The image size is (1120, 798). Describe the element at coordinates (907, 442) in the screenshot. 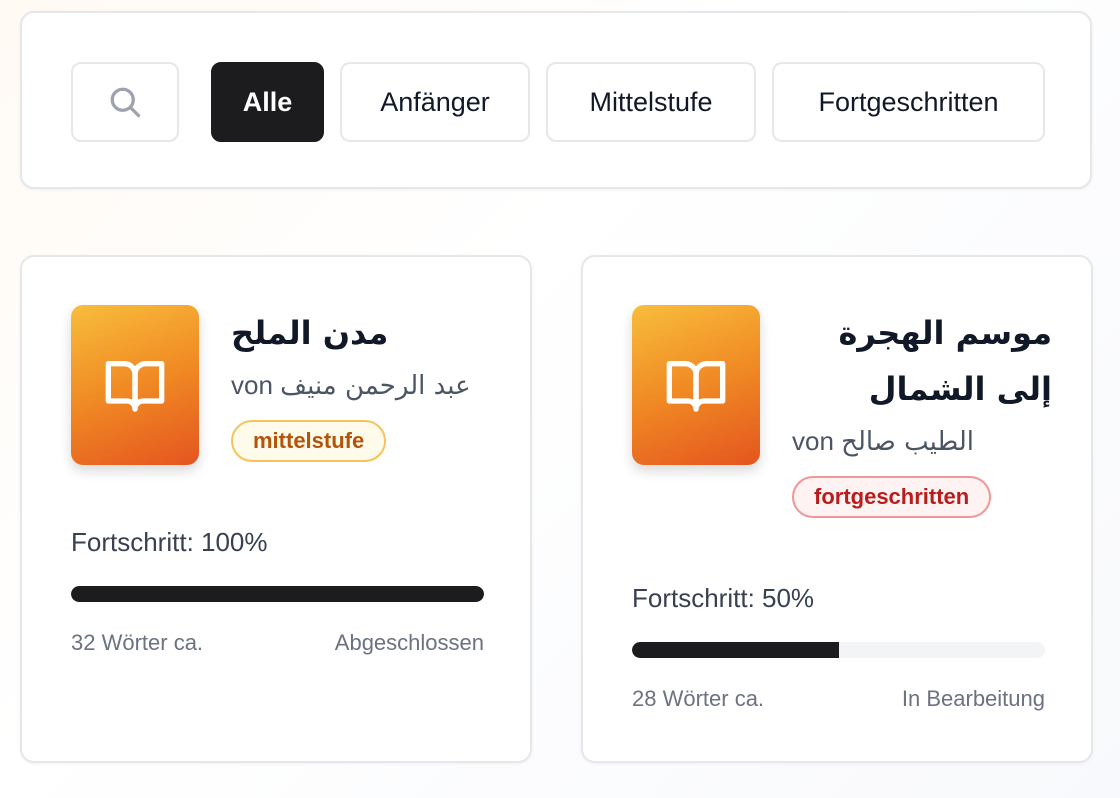

I see `author-name: الطيب صالح` at that location.